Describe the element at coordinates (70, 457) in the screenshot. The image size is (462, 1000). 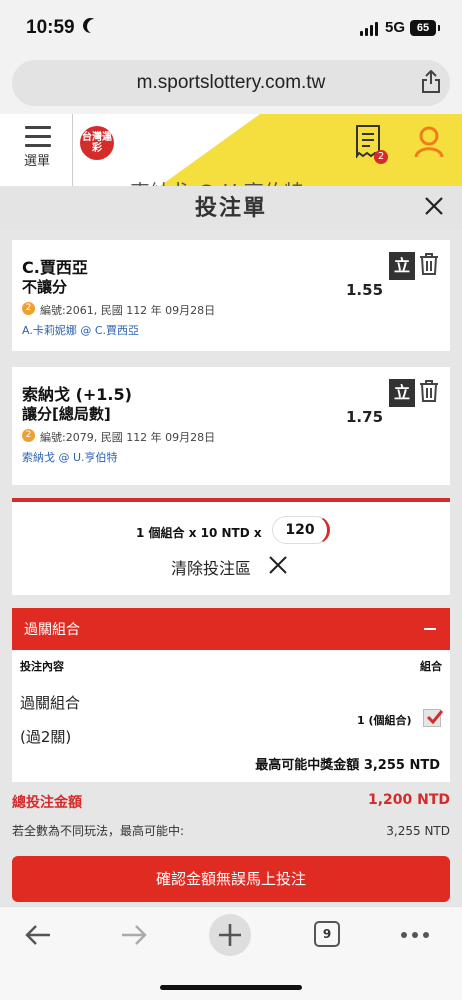
I see `selection-match-link: 索納戈 @ U.亨伯特` at that location.